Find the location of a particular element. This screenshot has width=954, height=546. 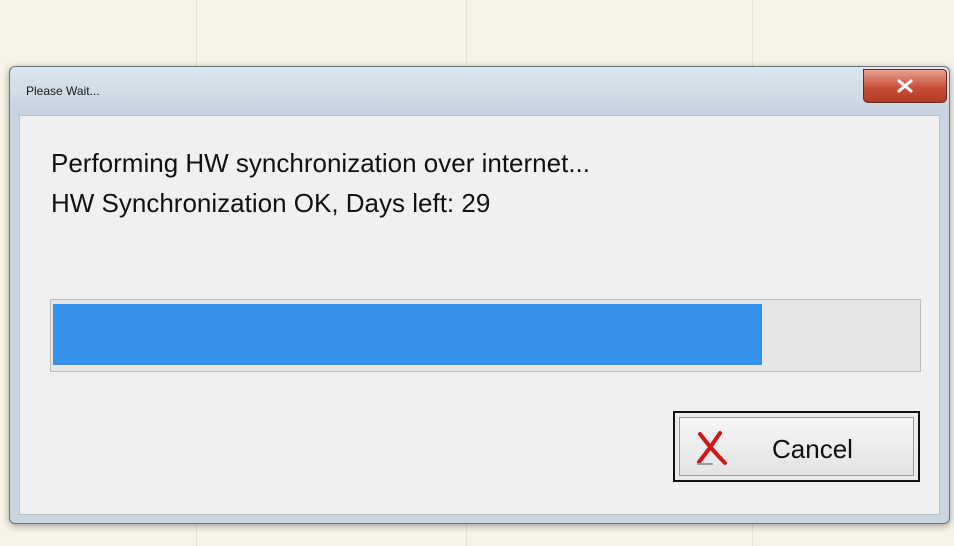

cancel-button: Cancel is located at coordinates (796, 446).